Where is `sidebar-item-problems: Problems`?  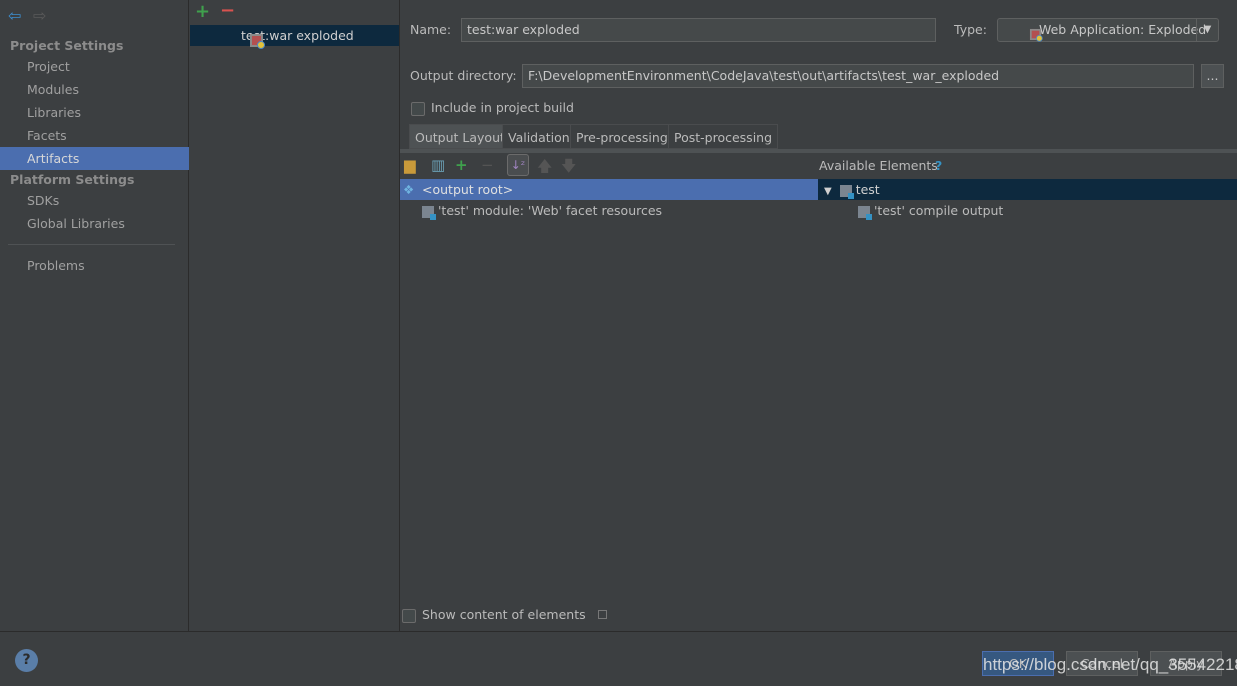
sidebar-item-problems: Problems is located at coordinates (94, 265).